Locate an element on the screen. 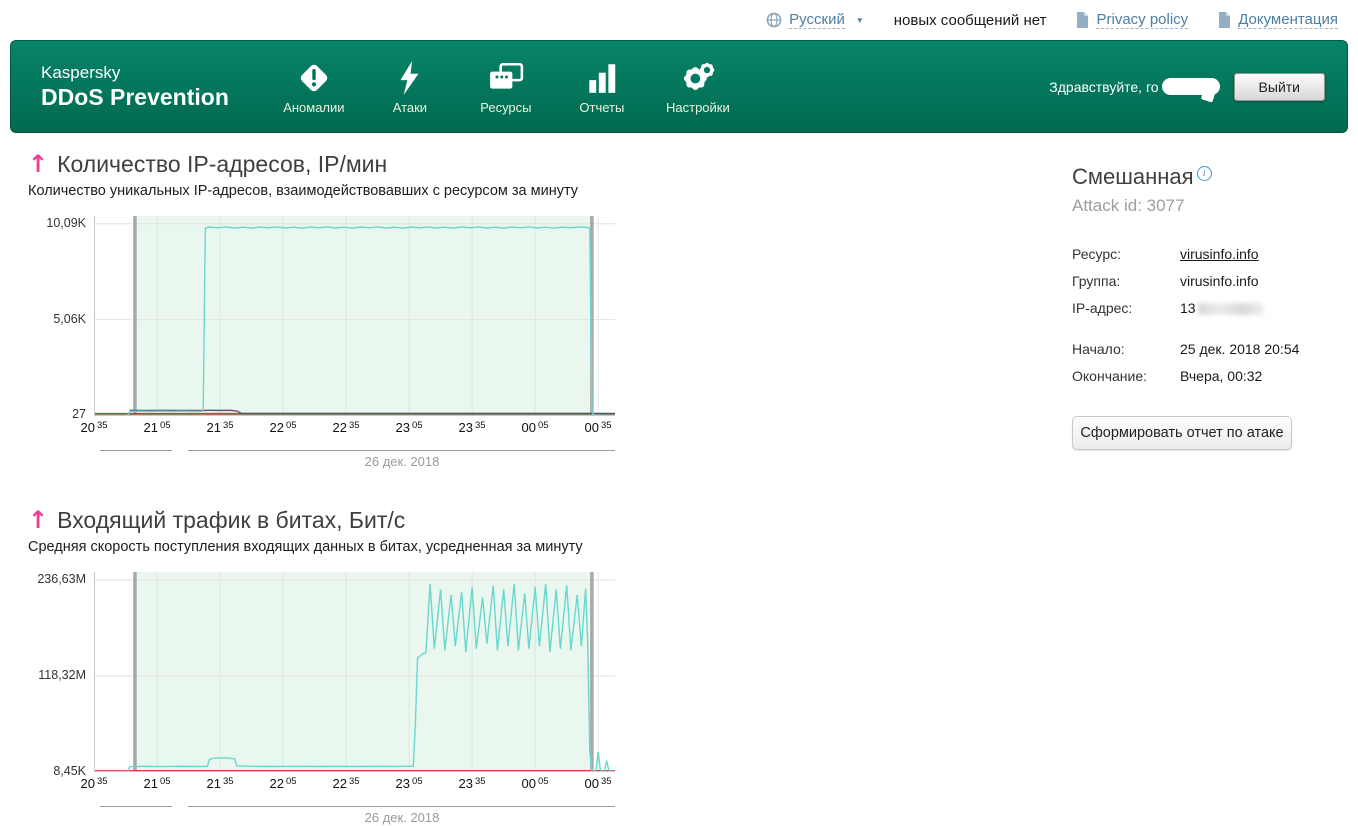 The height and width of the screenshot is (826, 1358). field-label: Группа: is located at coordinates (1096, 281).